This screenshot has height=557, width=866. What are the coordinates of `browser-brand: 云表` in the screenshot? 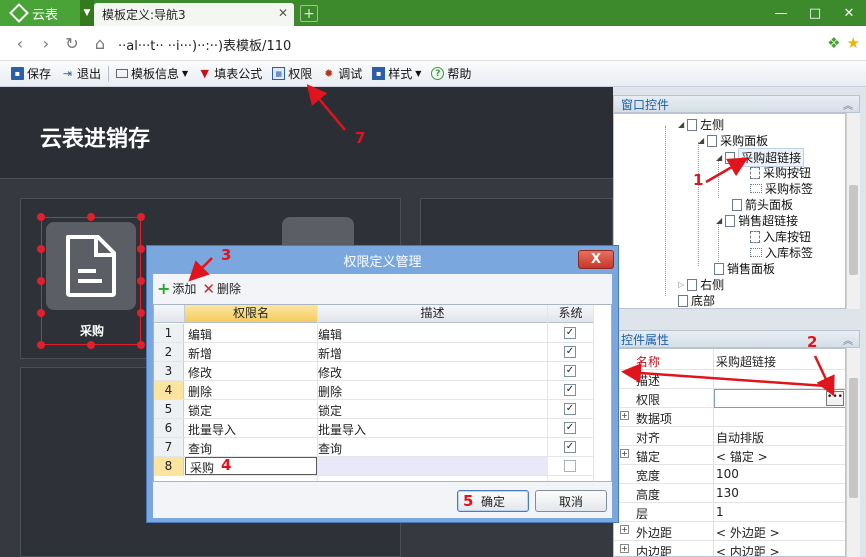 It's located at (40, 13).